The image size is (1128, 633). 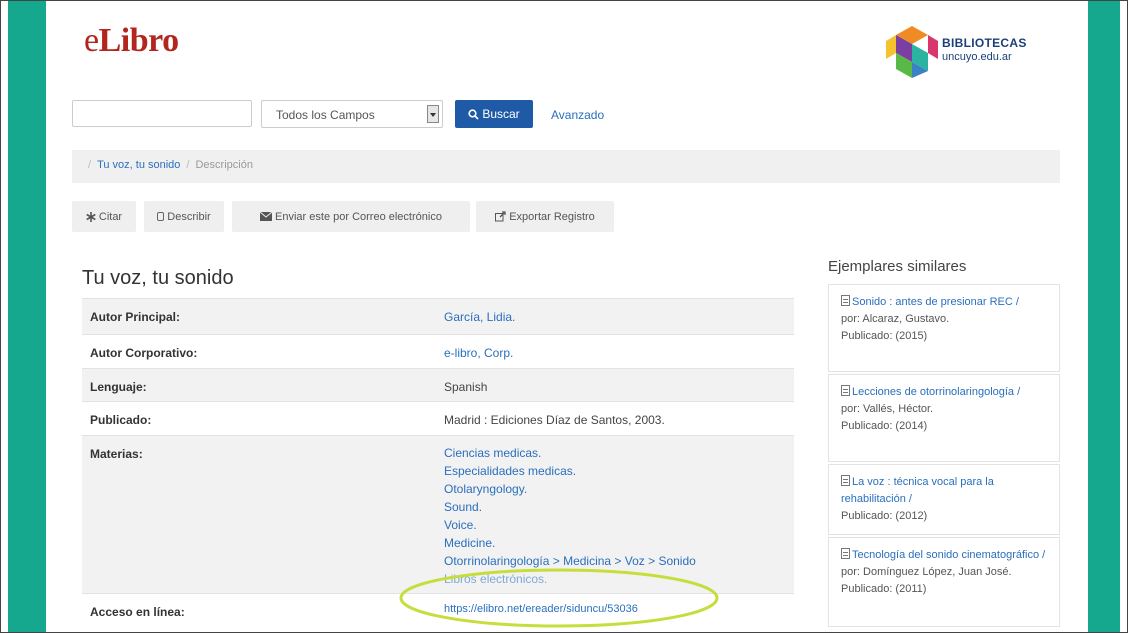 I want to click on detail-row-author: Autor Principal: García, Lidia., so click(x=438, y=316).